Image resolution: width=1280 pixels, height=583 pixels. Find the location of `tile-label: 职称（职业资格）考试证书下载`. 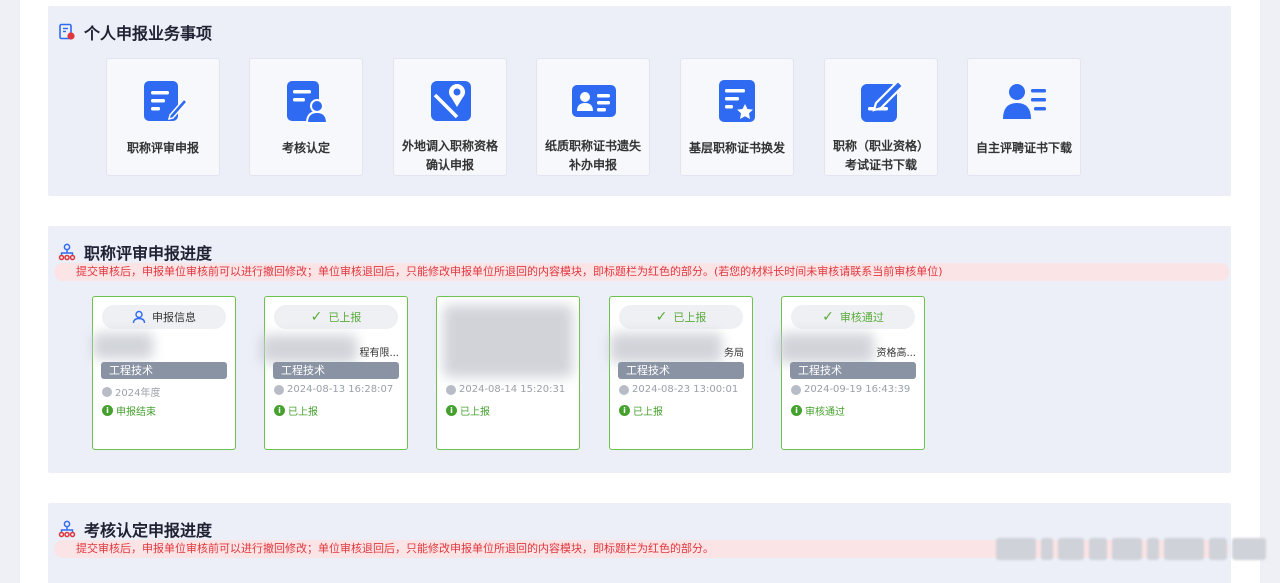

tile-label: 职称（职业资格）考试证书下载 is located at coordinates (880, 155).